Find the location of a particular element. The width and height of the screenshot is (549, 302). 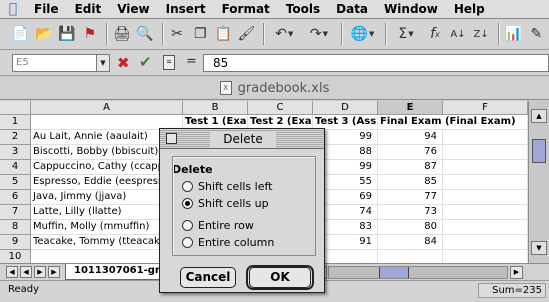

menu-file: File is located at coordinates (46, 9).